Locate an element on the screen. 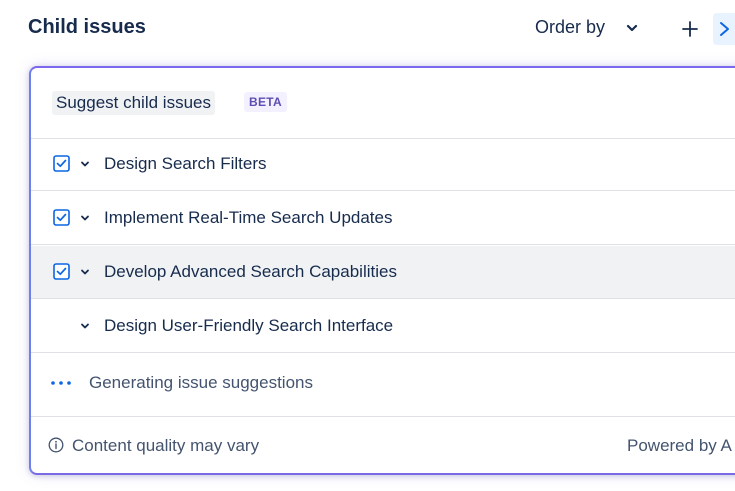 This screenshot has height=491, width=735. generating-row: Generating issue suggestions is located at coordinates (383, 384).